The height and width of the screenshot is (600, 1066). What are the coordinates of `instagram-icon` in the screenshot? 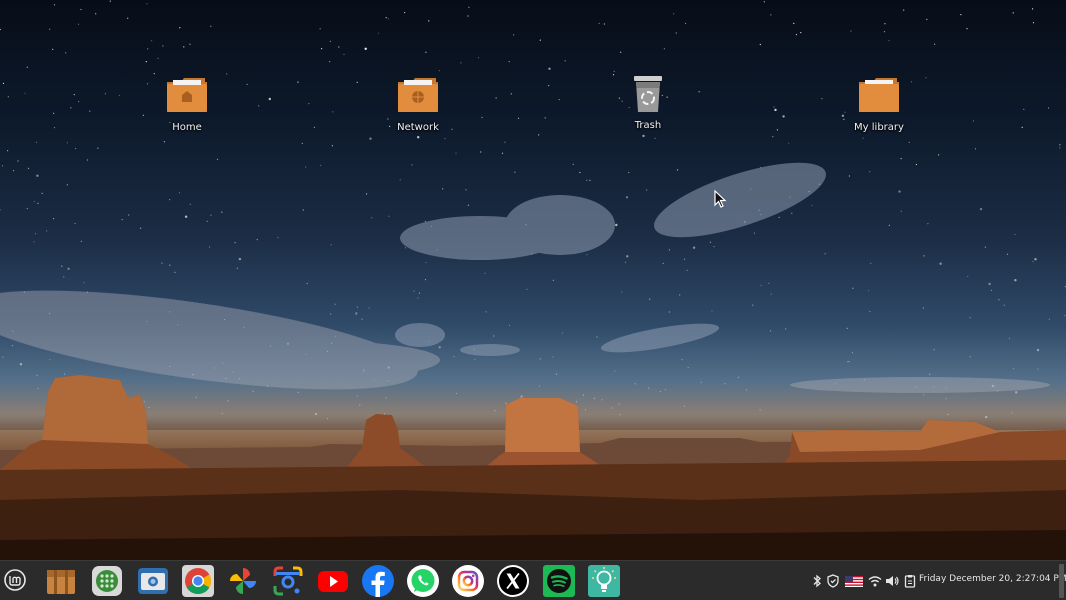 It's located at (468, 581).